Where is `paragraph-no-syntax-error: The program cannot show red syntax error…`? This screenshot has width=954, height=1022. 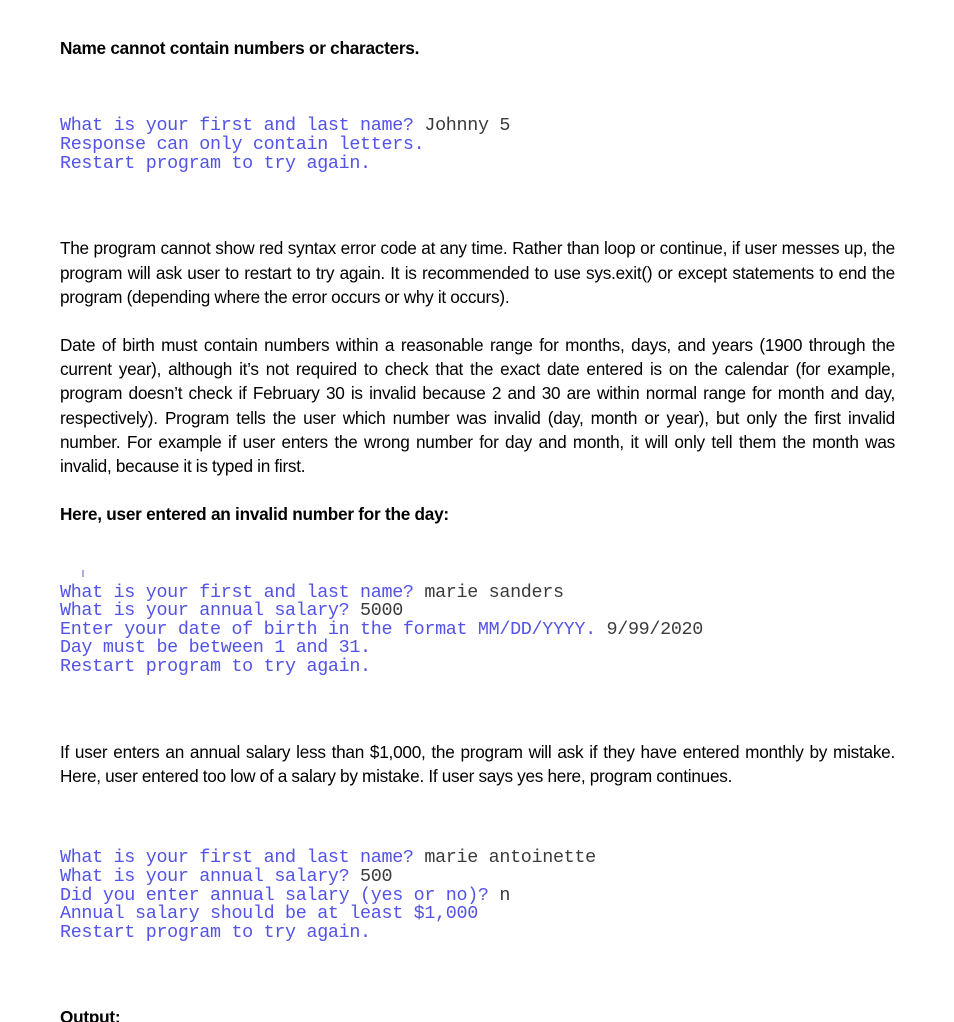 paragraph-no-syntax-error: The program cannot show red syntax error… is located at coordinates (477, 272).